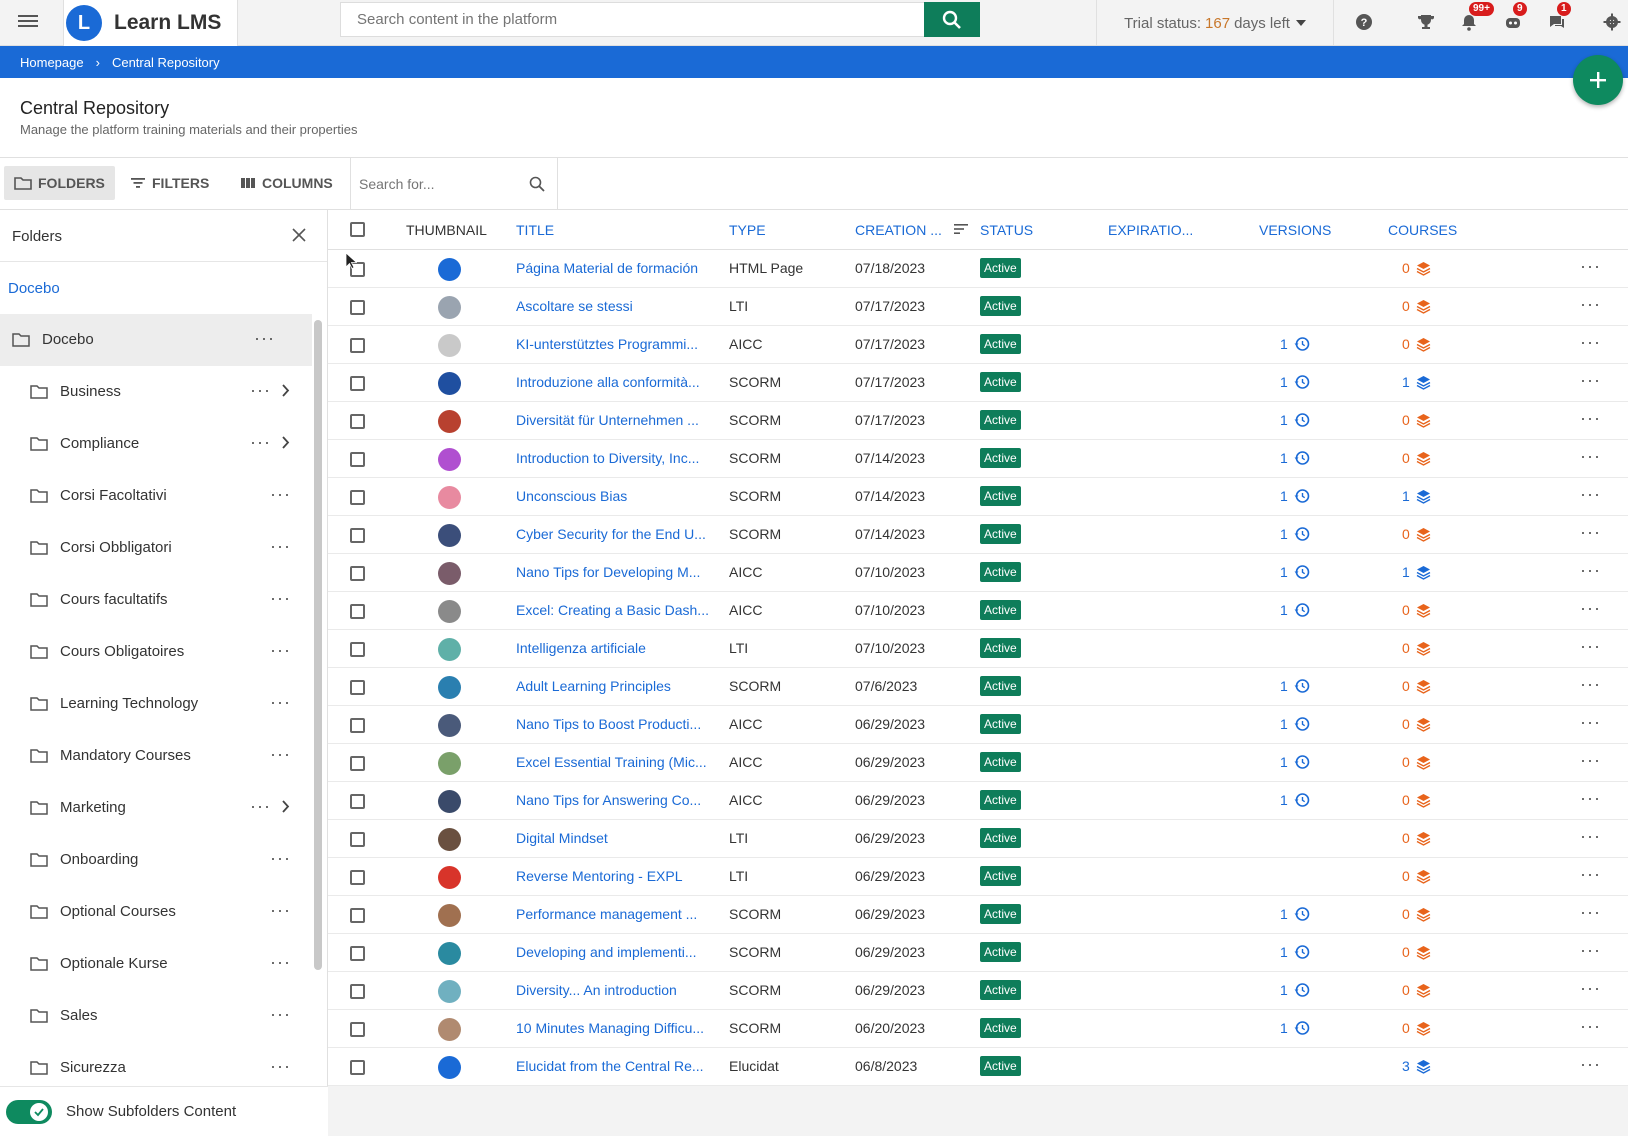 This screenshot has height=1136, width=1628. I want to click on bell-icon: 99+, so click(1475, 18).